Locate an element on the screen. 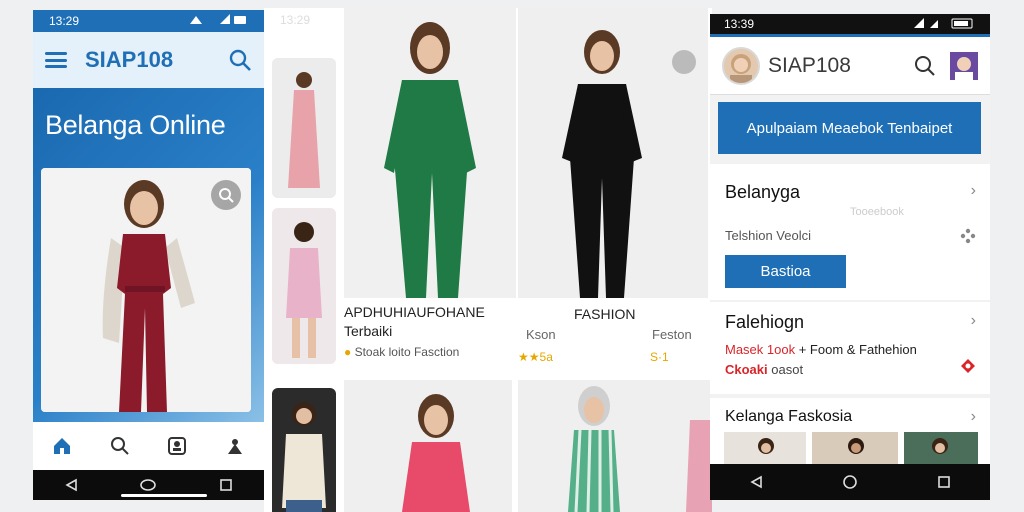 The height and width of the screenshot is (512, 1024). product-name-line1: APDHUHIAUFOHANE is located at coordinates (414, 312).